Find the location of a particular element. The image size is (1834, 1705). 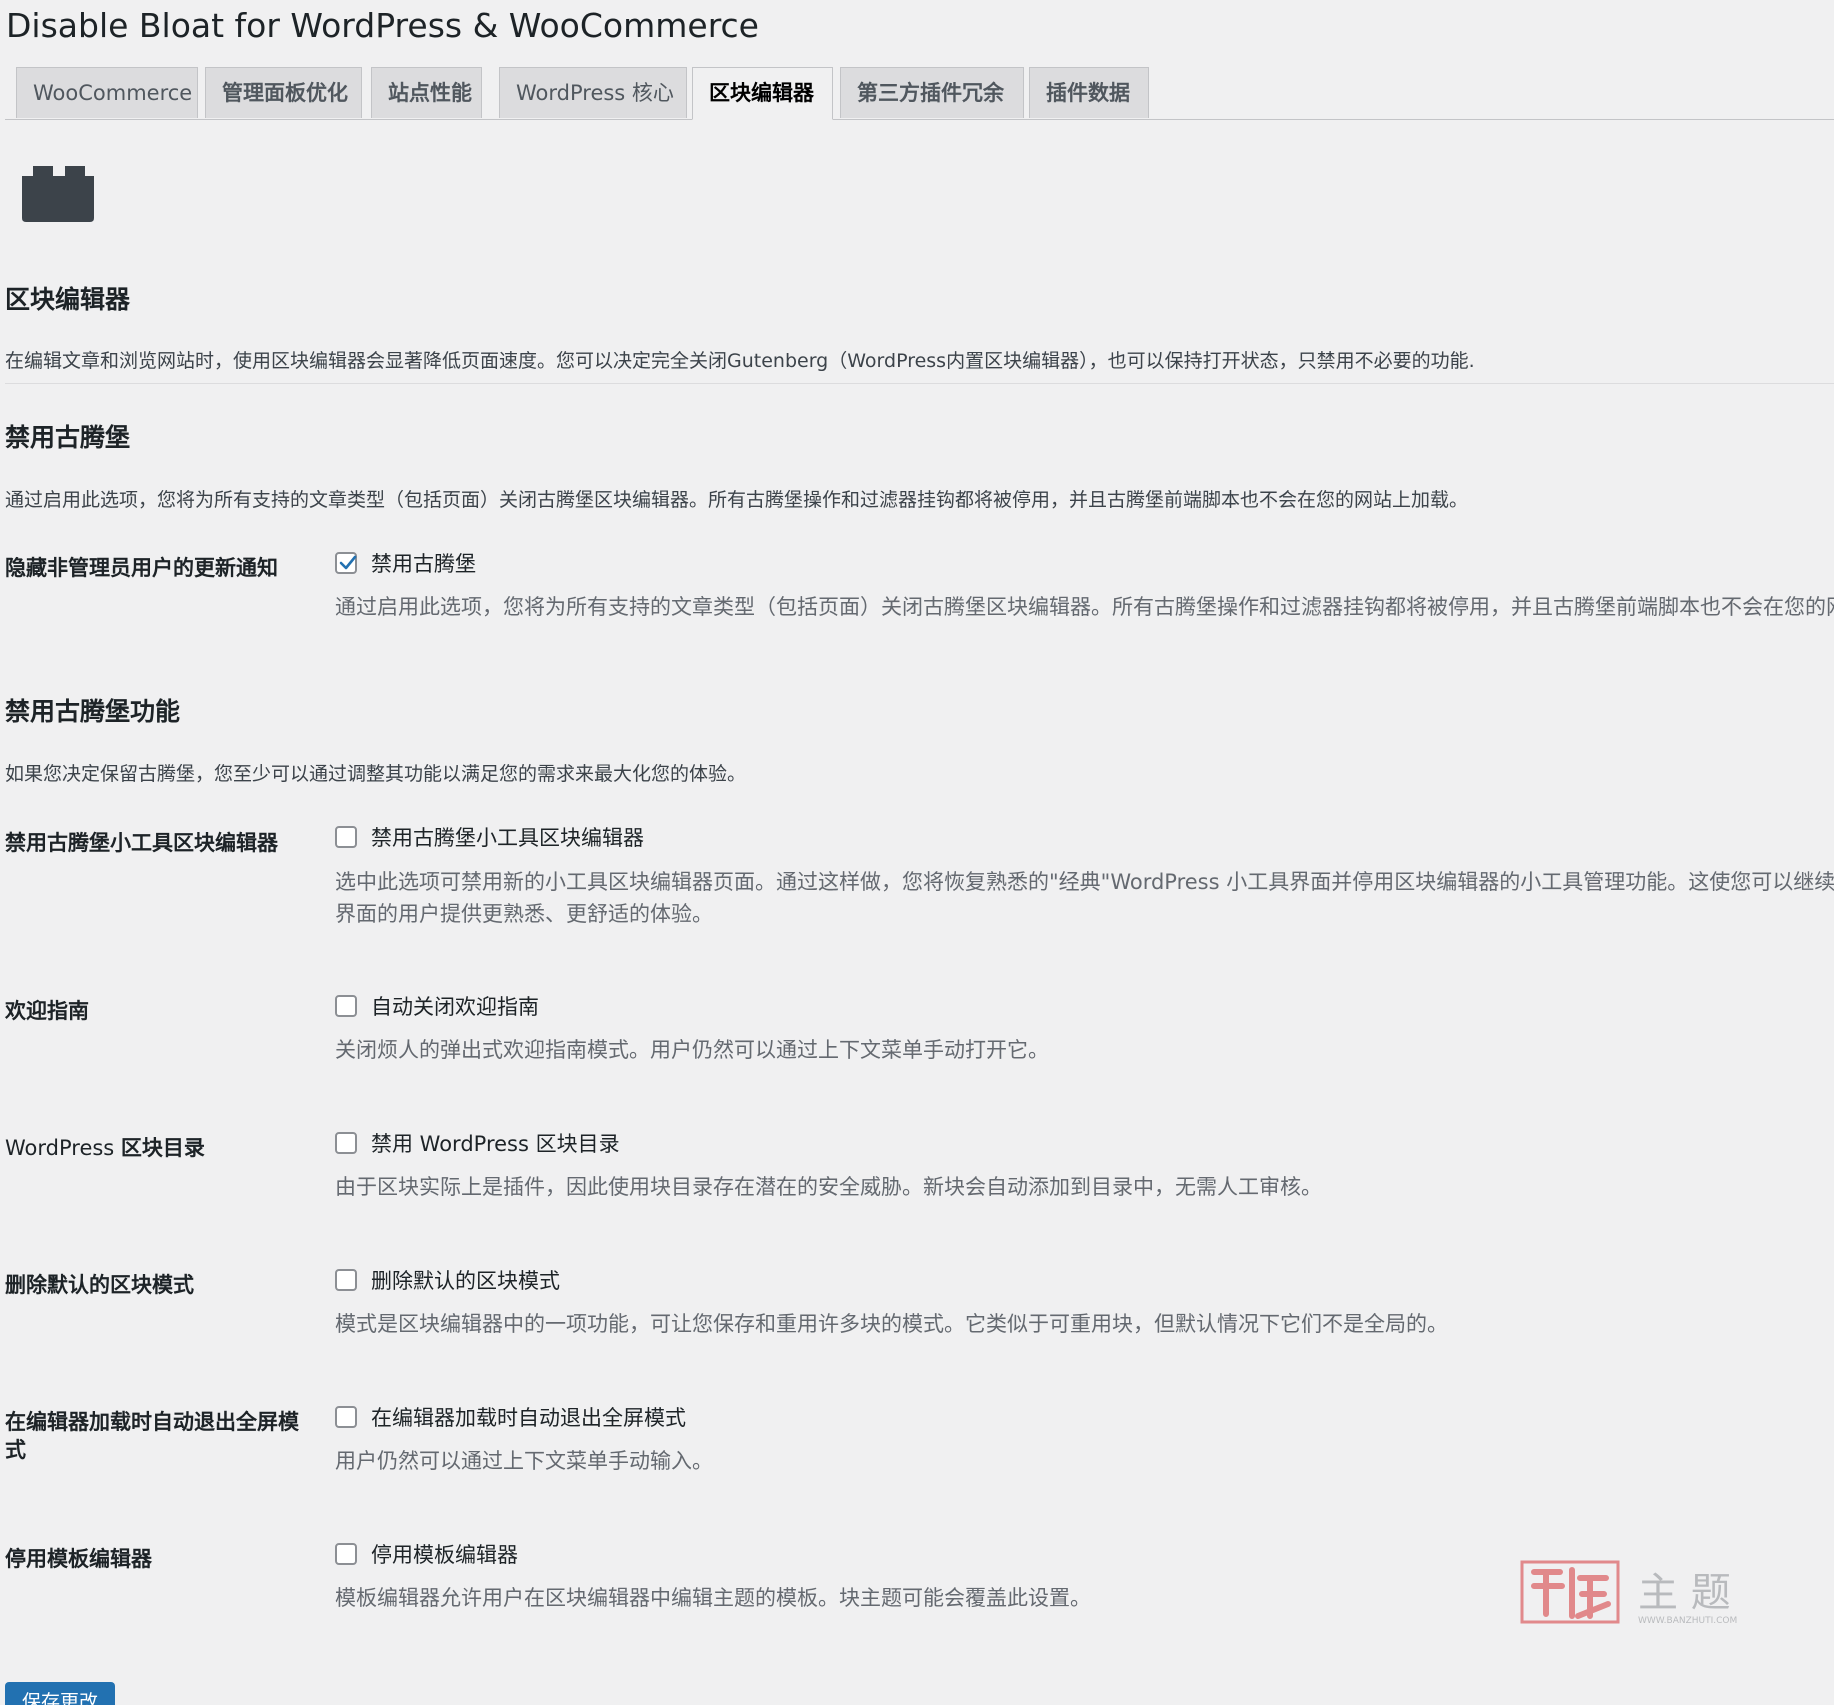

setting-label-block-patterns: 删除默认的区块模式 is located at coordinates (99, 1285).